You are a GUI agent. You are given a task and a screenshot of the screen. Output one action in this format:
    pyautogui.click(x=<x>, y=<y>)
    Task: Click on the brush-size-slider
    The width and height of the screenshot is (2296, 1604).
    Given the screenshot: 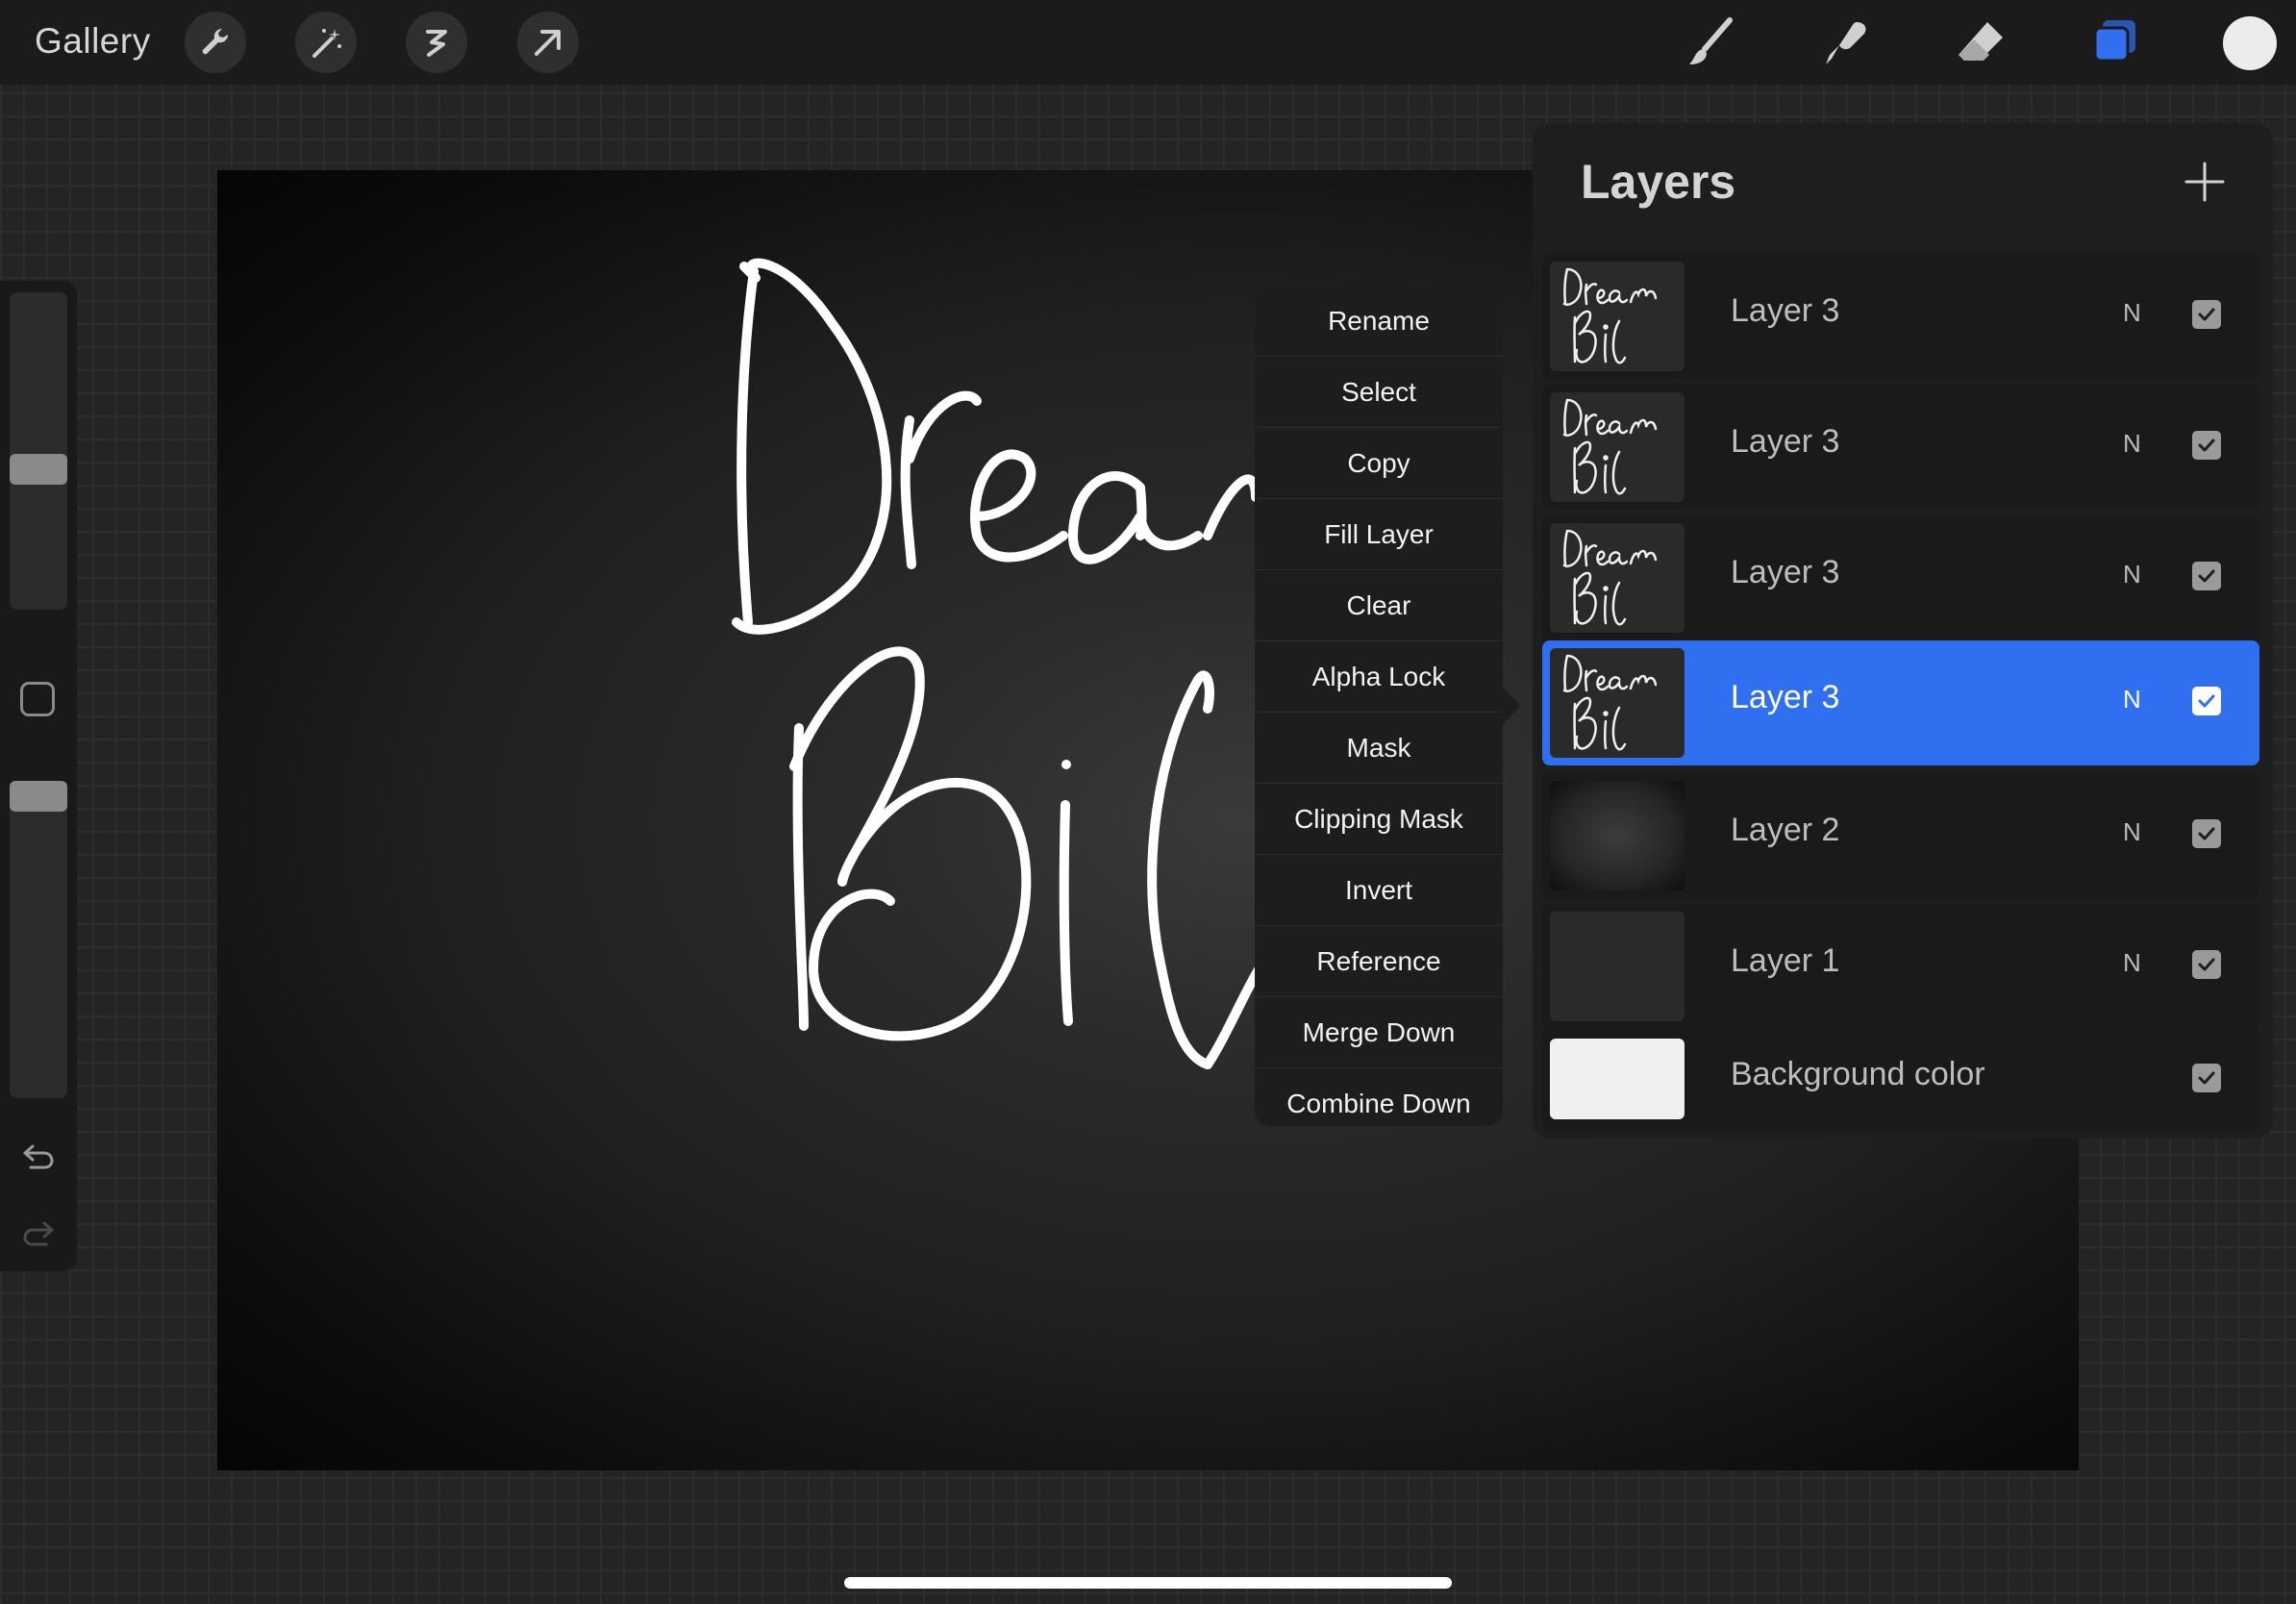 What is the action you would take?
    pyautogui.click(x=38, y=451)
    